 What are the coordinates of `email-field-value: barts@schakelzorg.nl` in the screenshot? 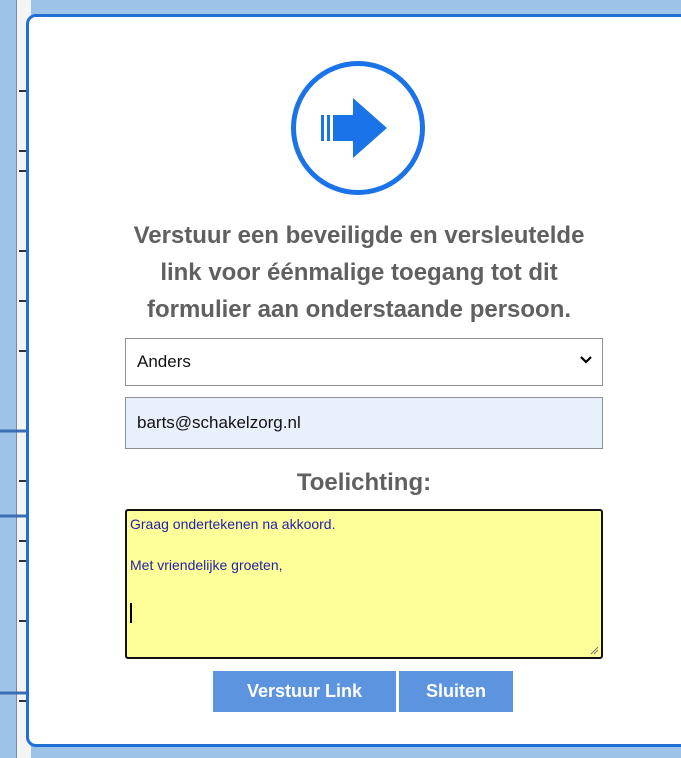 It's located at (219, 422).